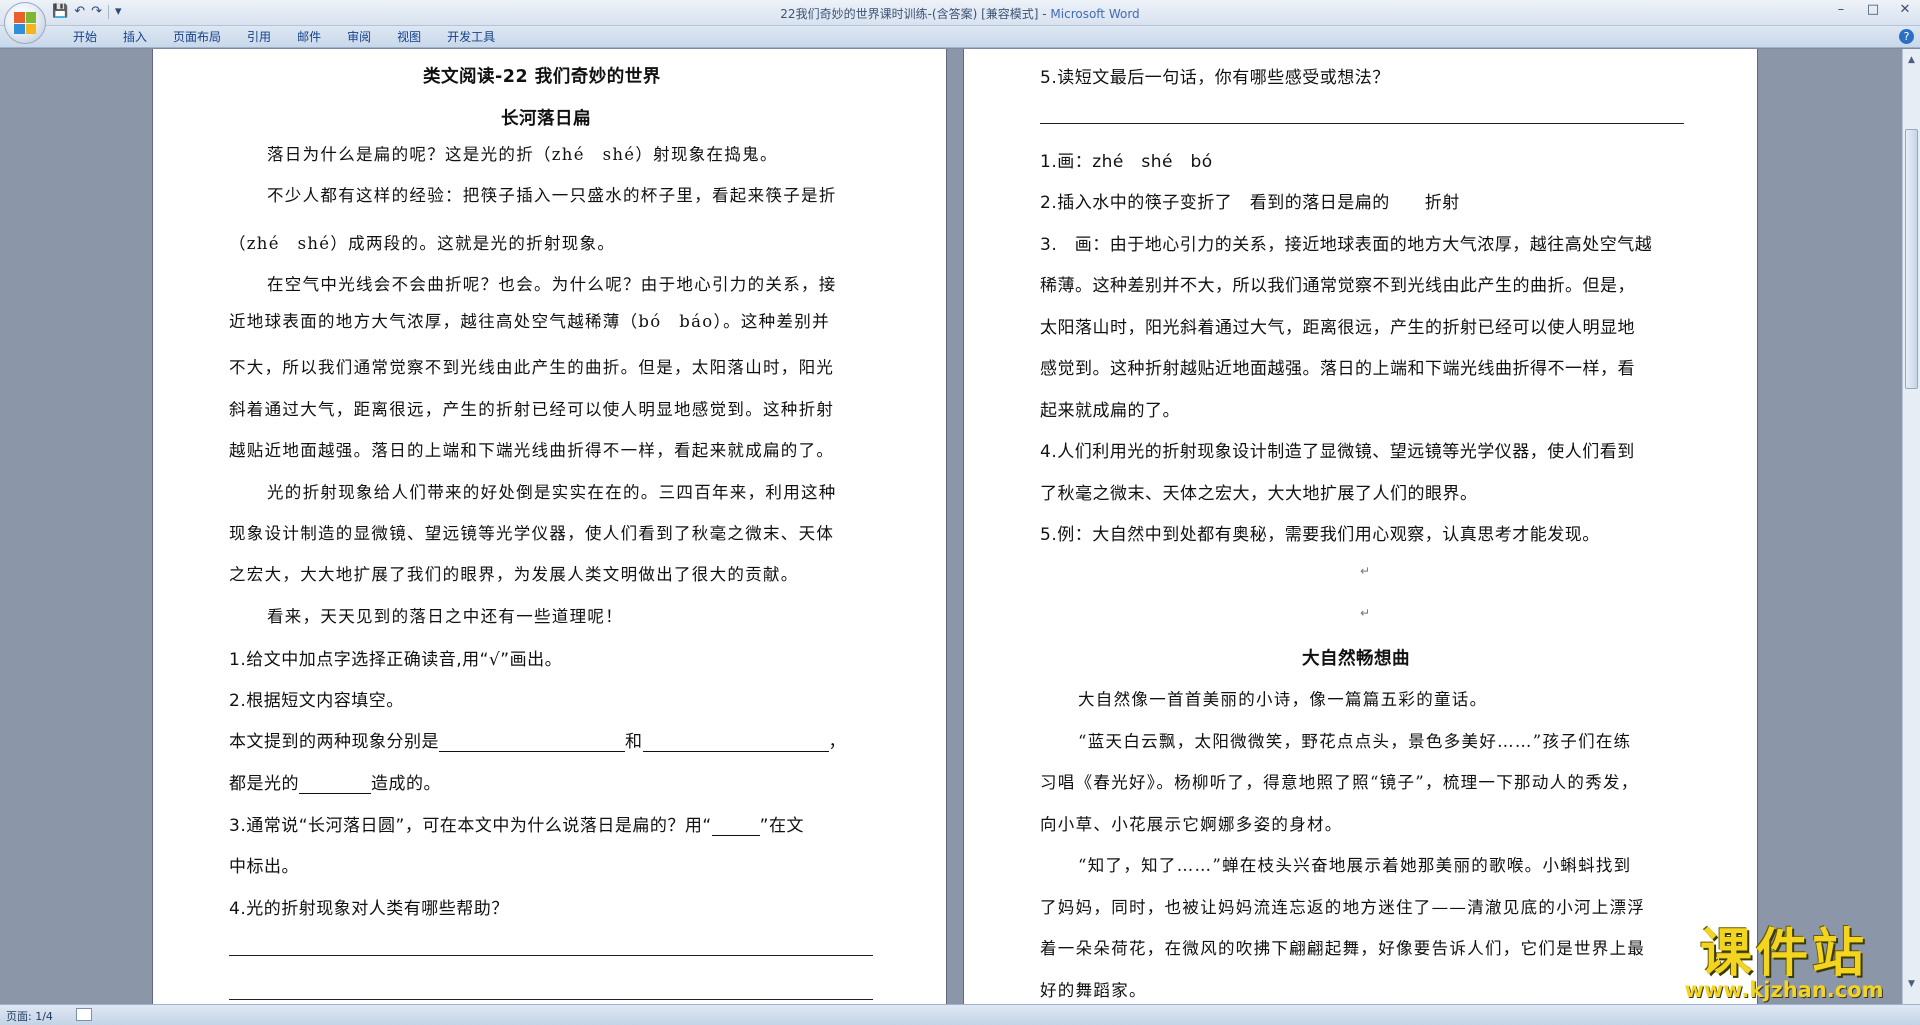 This screenshot has width=1920, height=1025. I want to click on question-2-fill: 本文提到的两种现象分别是 和 ，, so click(537, 739).